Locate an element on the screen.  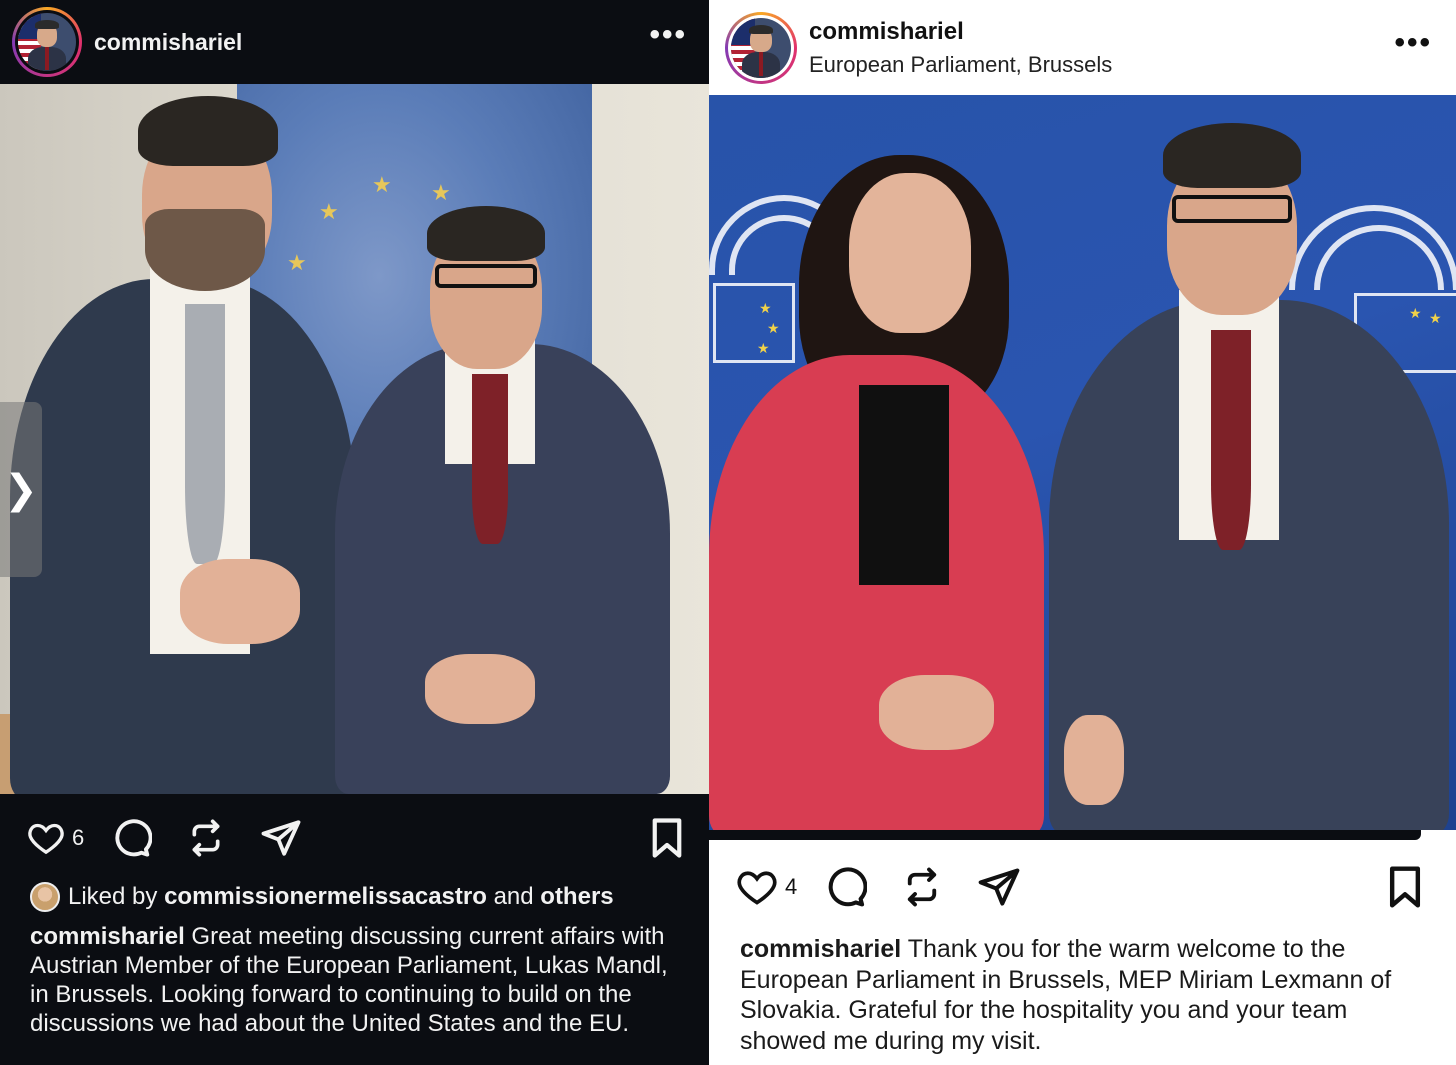
liker-username: commissionermelissacastro is located at coordinates (325, 897).